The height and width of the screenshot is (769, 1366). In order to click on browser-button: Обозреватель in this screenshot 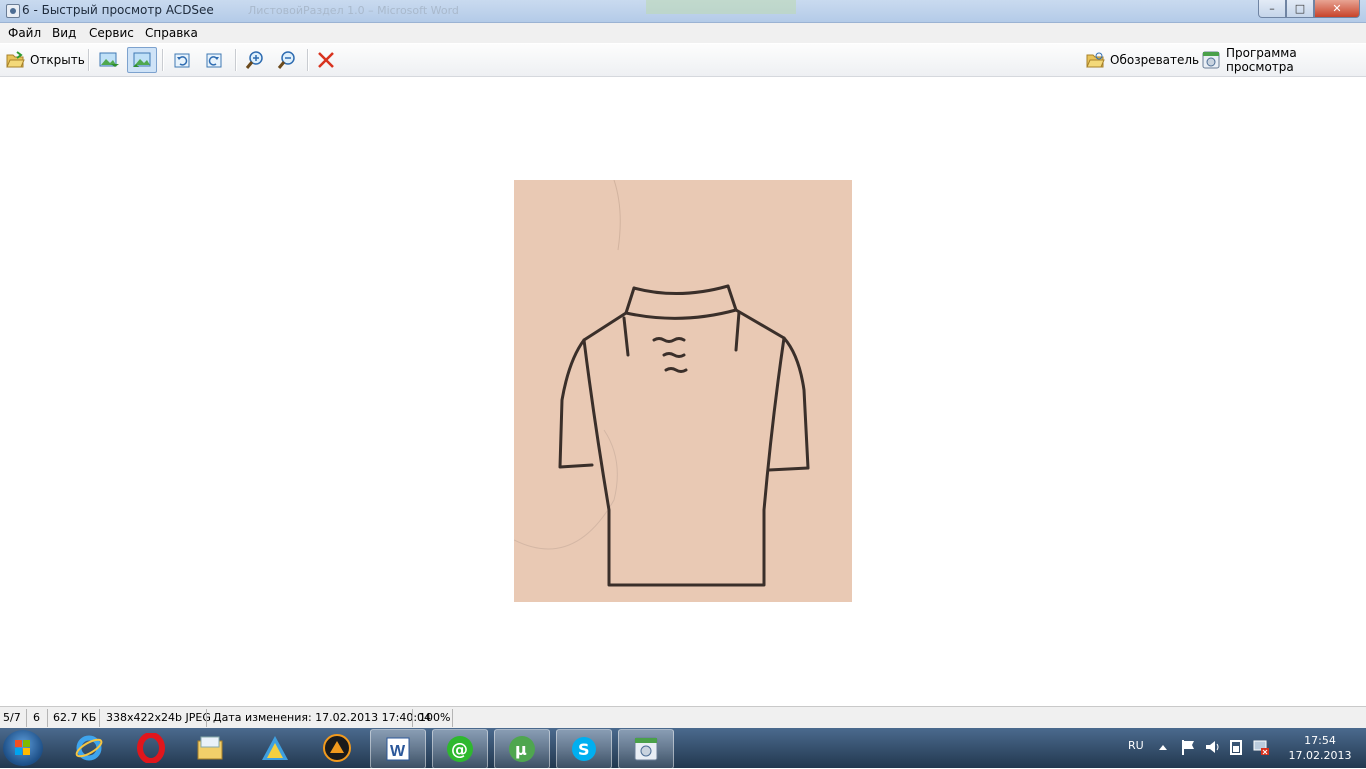, I will do `click(1142, 60)`.